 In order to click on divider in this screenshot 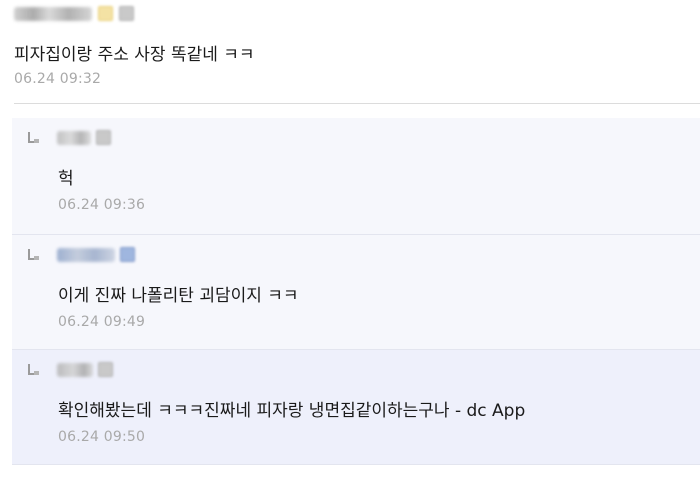, I will do `click(357, 103)`.